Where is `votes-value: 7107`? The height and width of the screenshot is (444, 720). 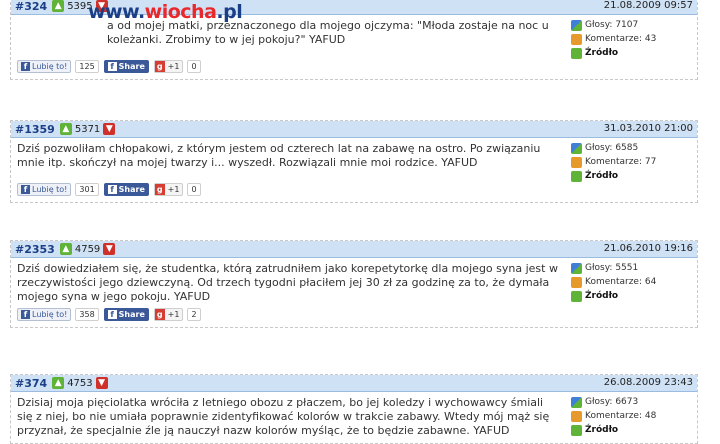
votes-value: 7107 is located at coordinates (627, 25).